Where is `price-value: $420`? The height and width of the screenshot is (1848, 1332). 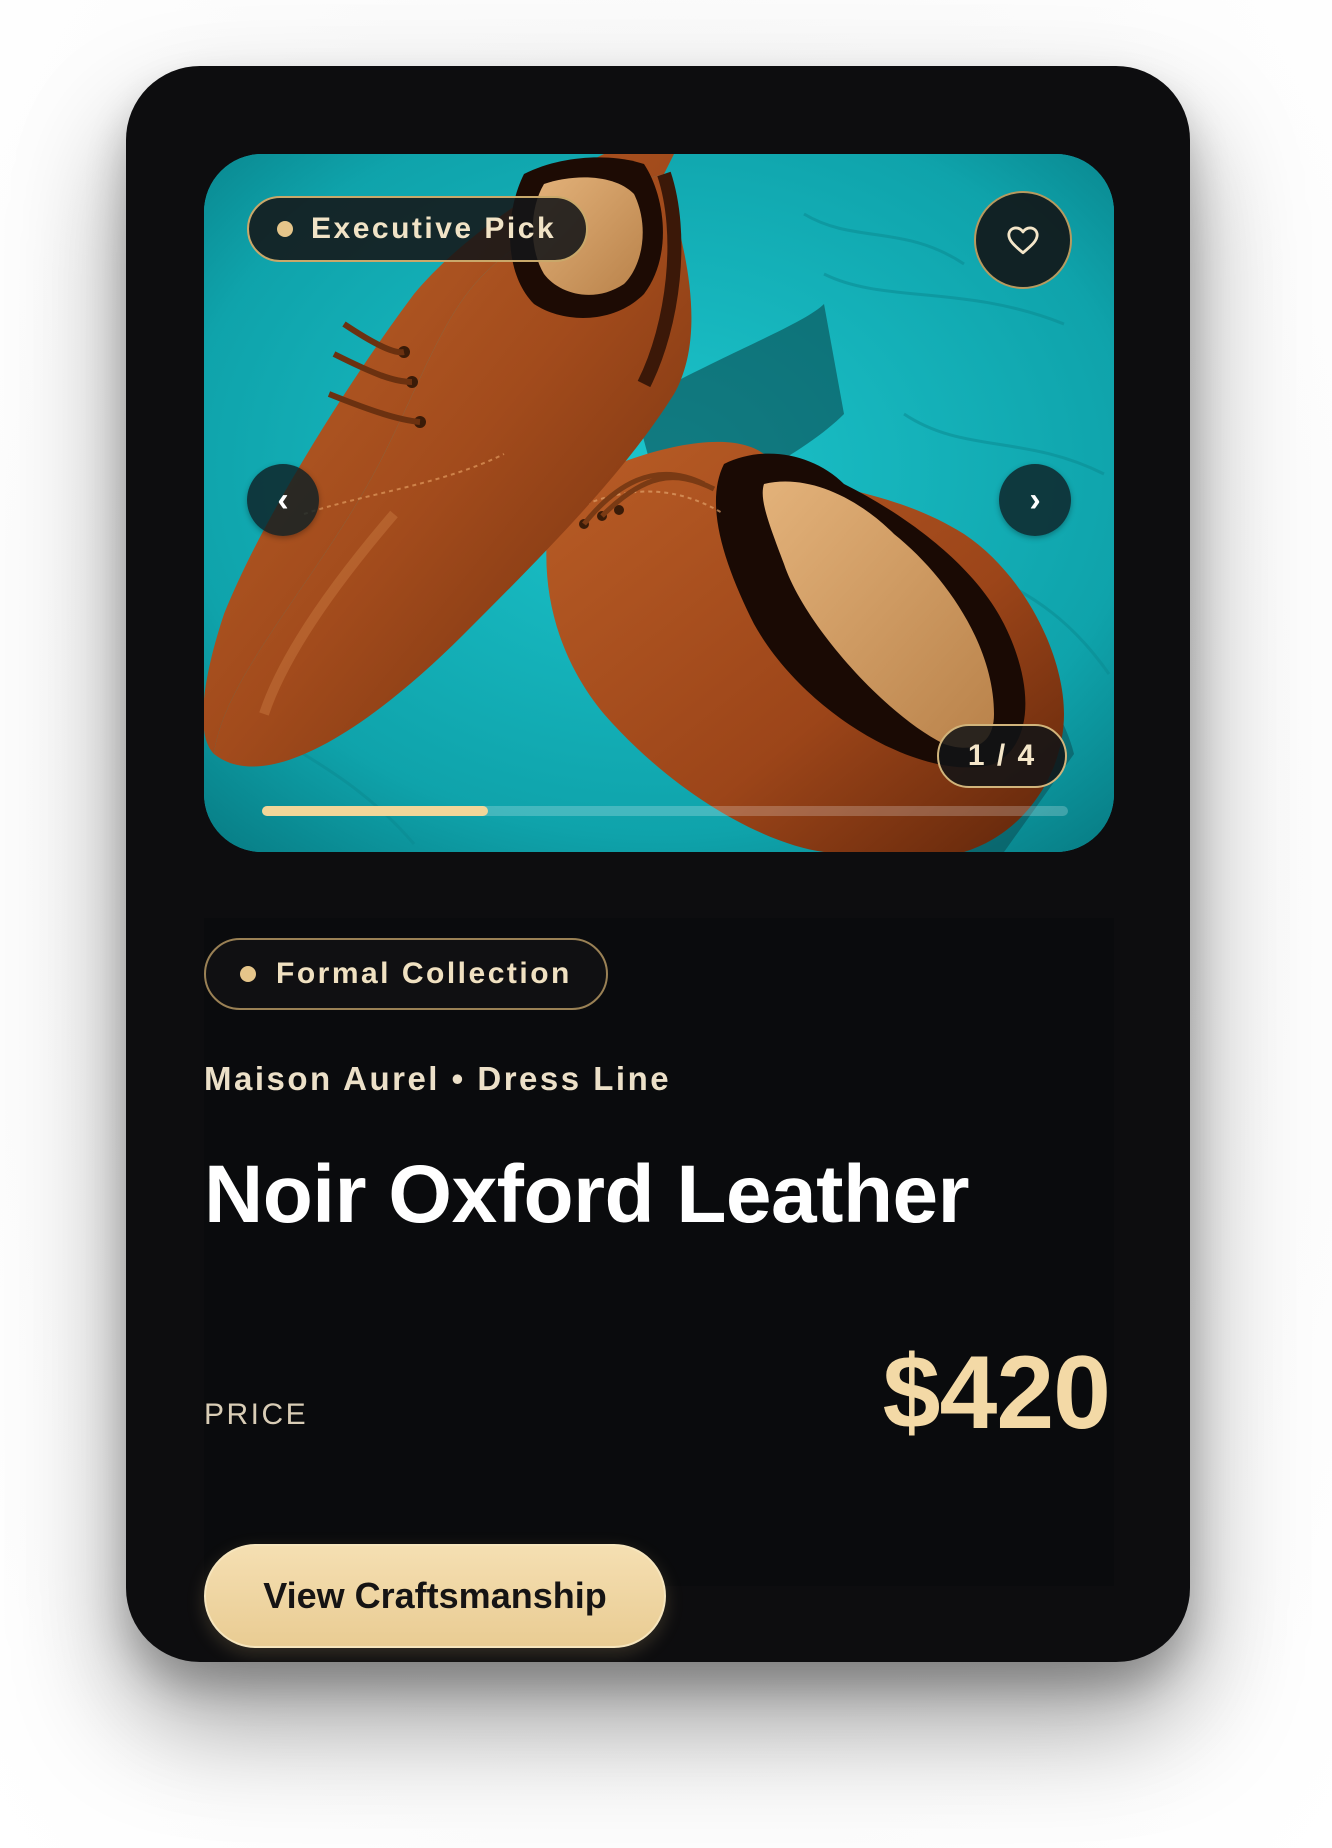
price-value: $420 is located at coordinates (996, 1393).